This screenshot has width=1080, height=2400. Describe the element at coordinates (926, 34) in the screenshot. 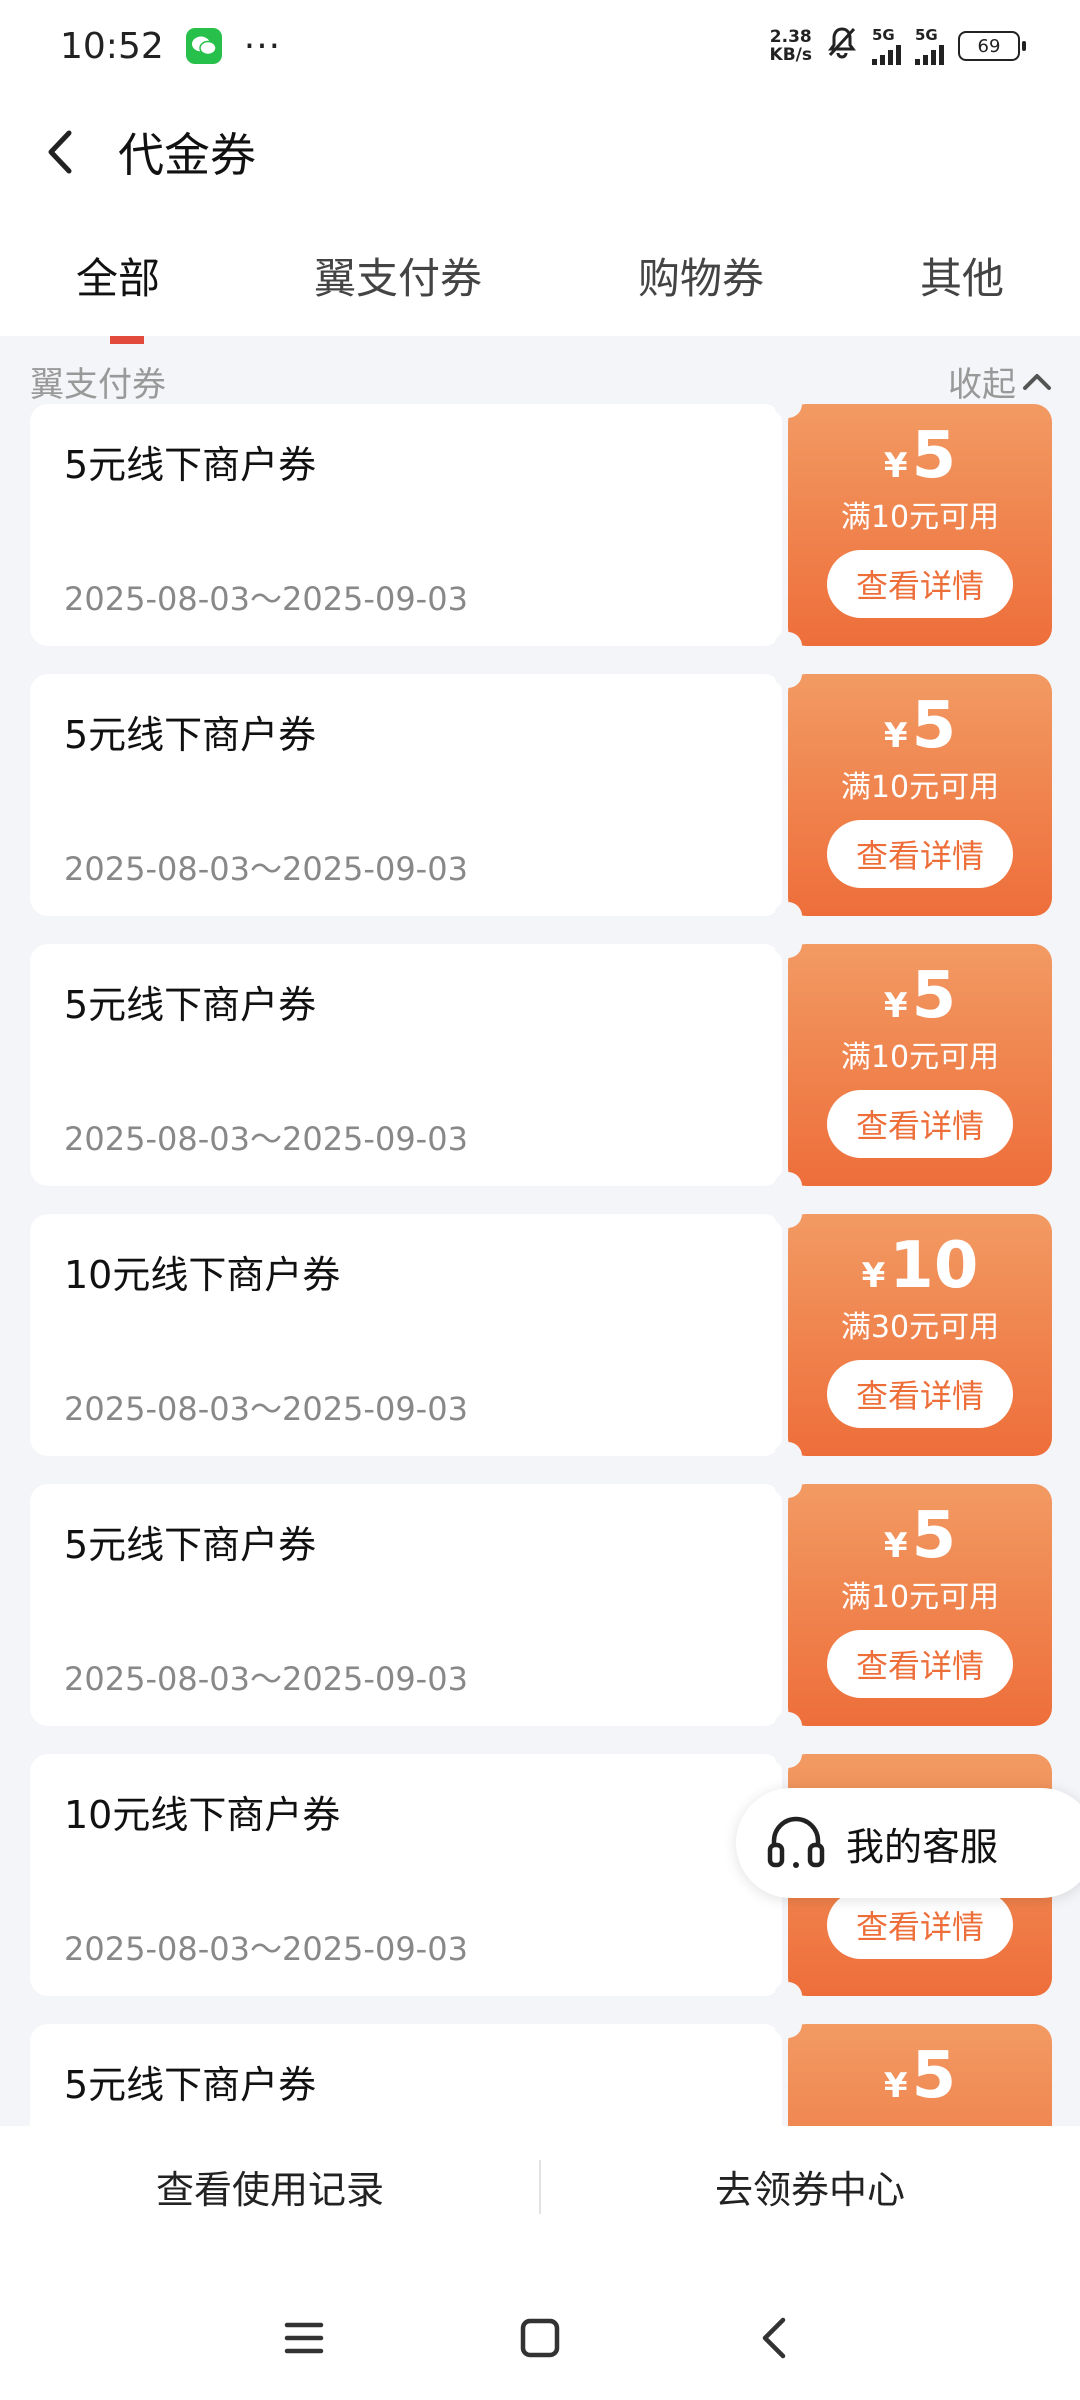

I see `network-type-2: 5G` at that location.